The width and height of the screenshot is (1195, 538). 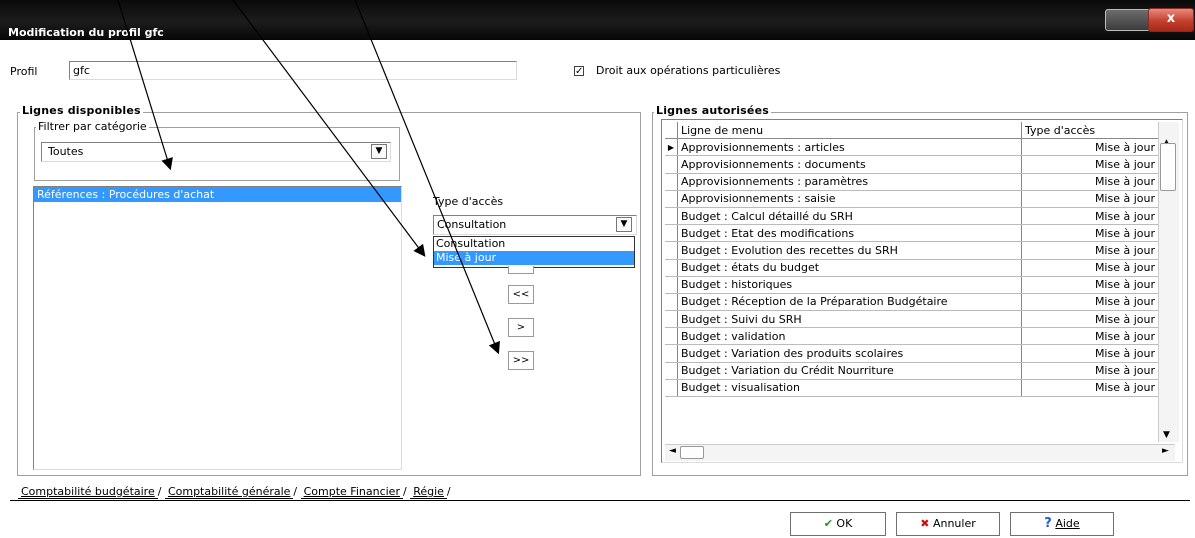 I want to click on arrow-to-filter, so click(x=145, y=85).